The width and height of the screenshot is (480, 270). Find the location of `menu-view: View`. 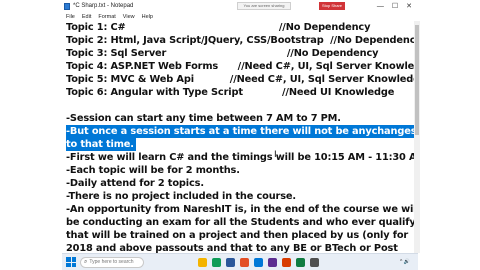

menu-view: View is located at coordinates (129, 17).